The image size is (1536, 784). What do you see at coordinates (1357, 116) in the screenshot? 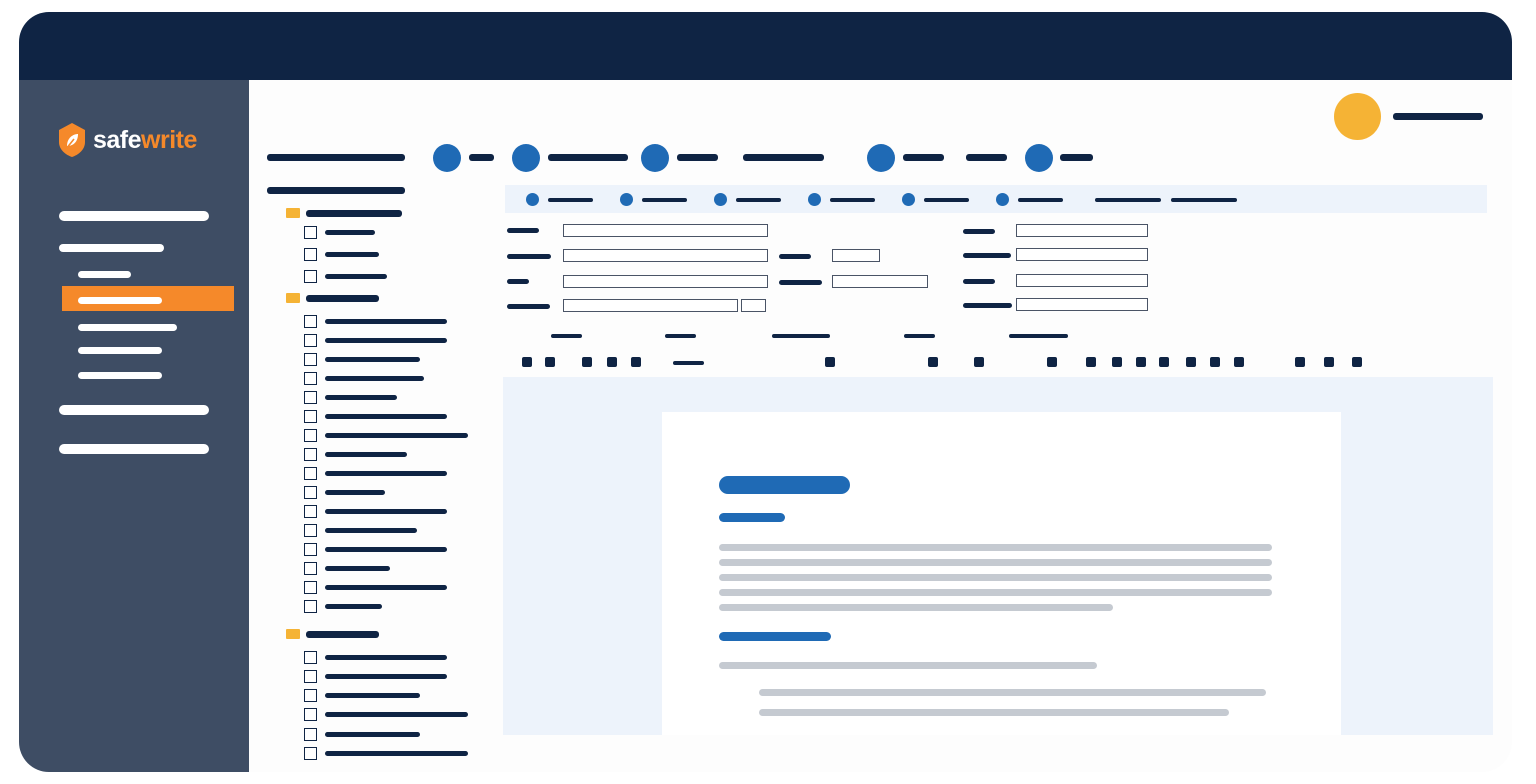
I see `user-avatar-icon` at bounding box center [1357, 116].